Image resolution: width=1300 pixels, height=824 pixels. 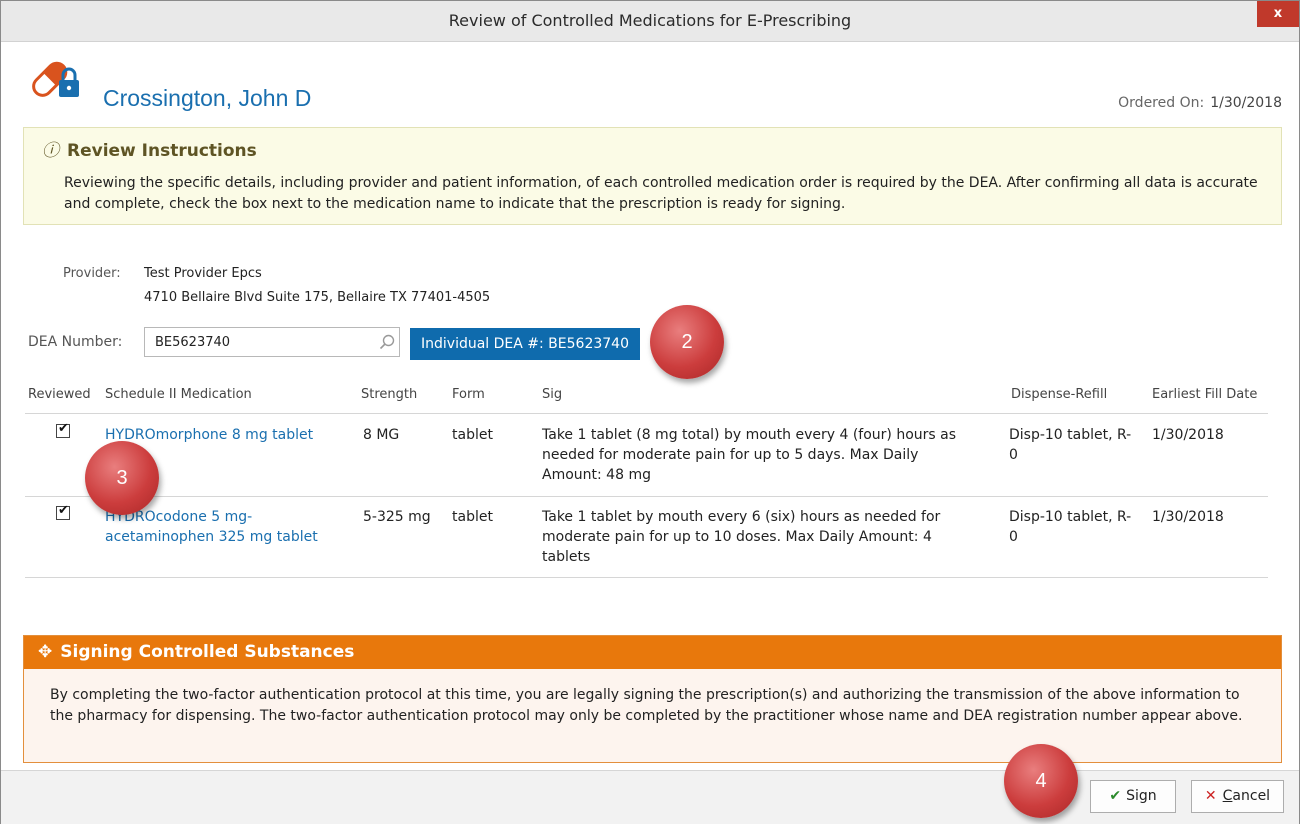 I want to click on col-header-reviewed: Reviewed, so click(x=59, y=394).